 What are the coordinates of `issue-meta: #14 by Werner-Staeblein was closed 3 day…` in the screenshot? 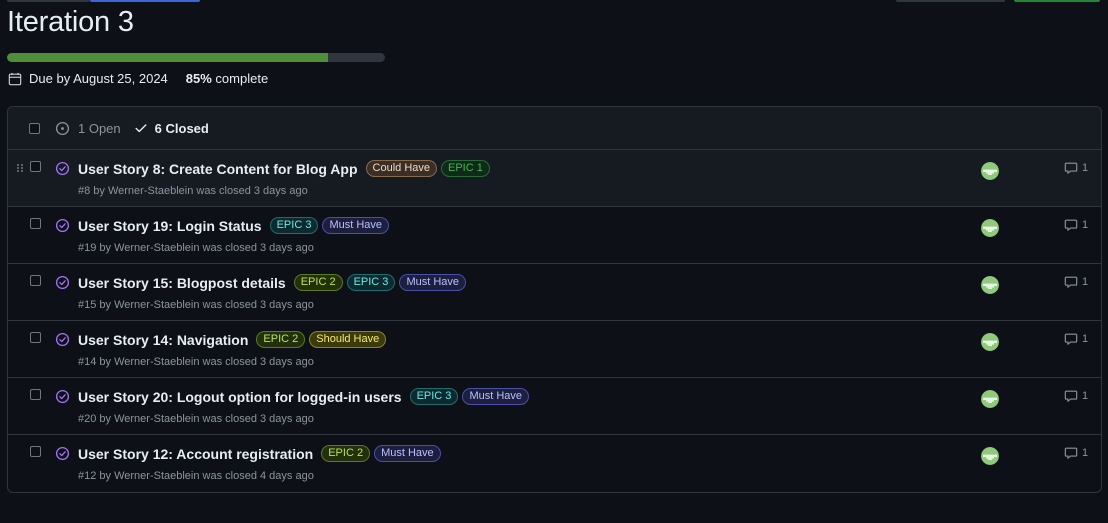 It's located at (196, 362).